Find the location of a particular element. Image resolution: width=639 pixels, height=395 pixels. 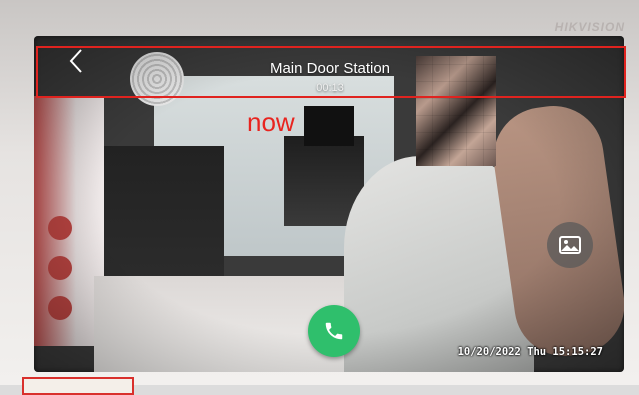

phone-icon is located at coordinates (334, 331).